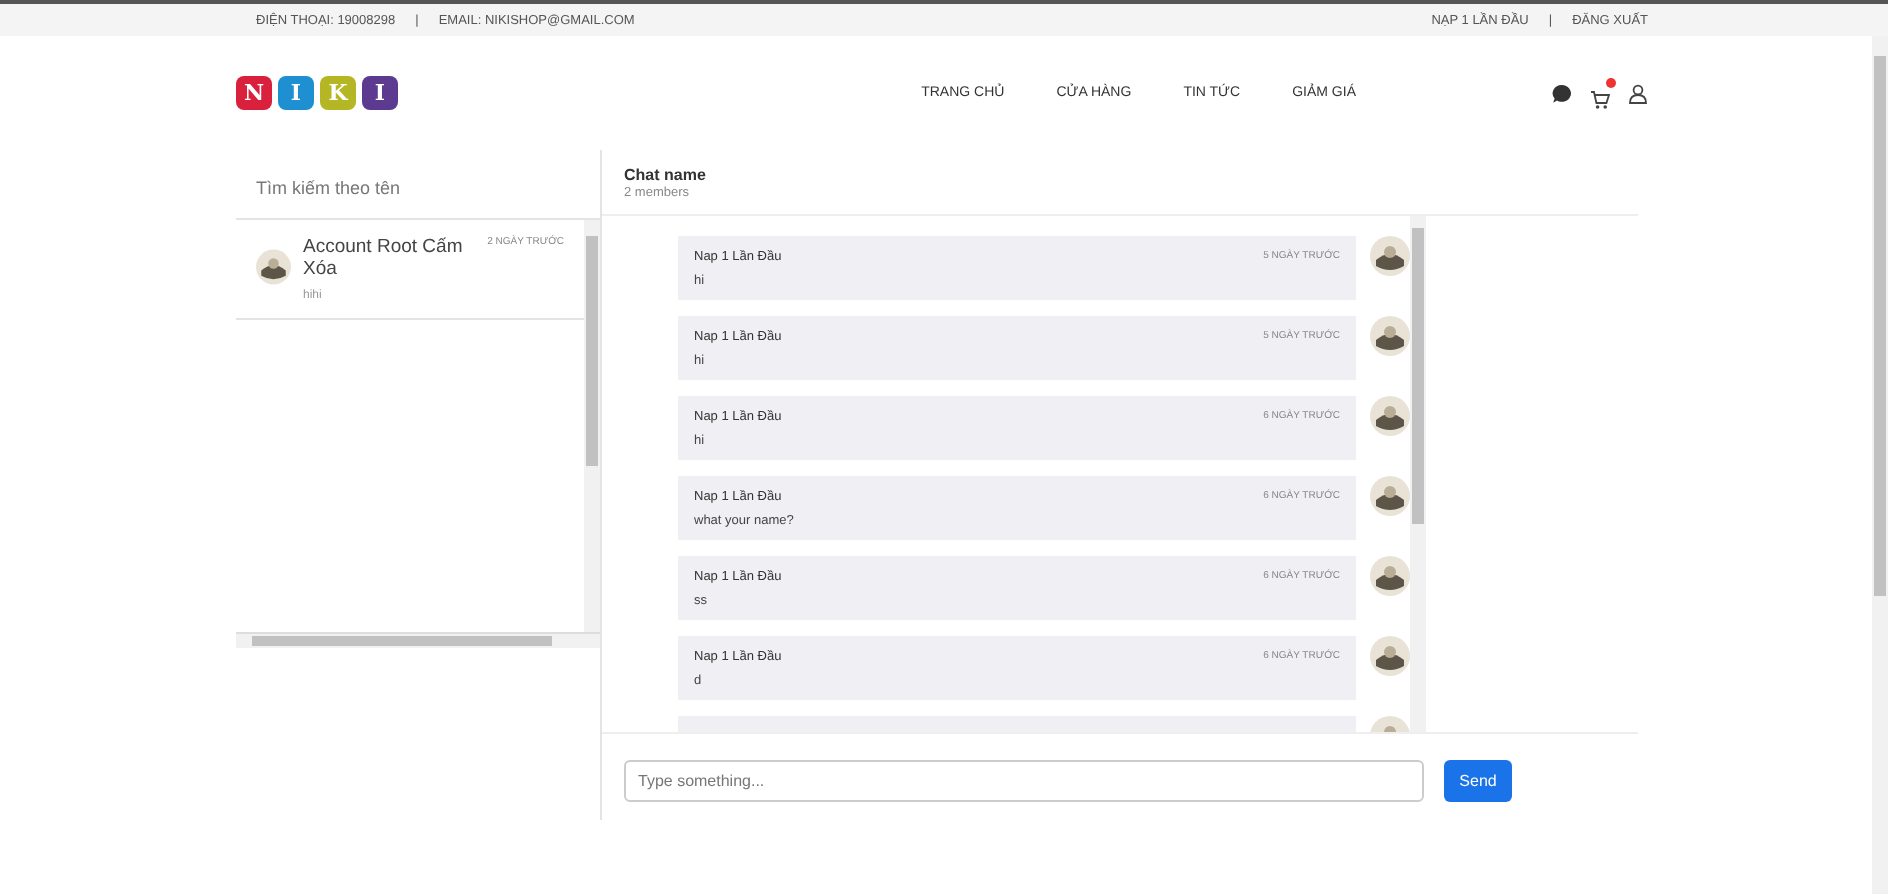 This screenshot has height=894, width=1888. I want to click on chat-bubble-icon, so click(1562, 93).